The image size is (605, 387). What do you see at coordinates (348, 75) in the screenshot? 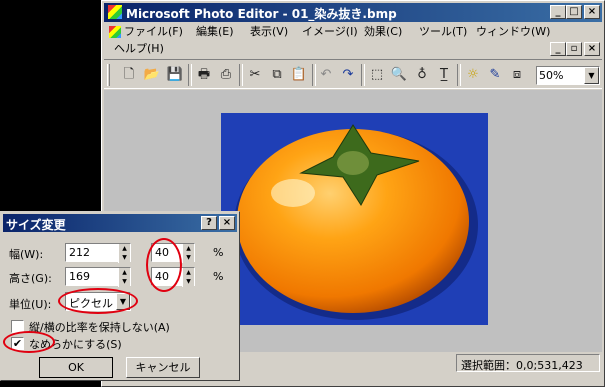
I see `redo-icon: ↷` at bounding box center [348, 75].